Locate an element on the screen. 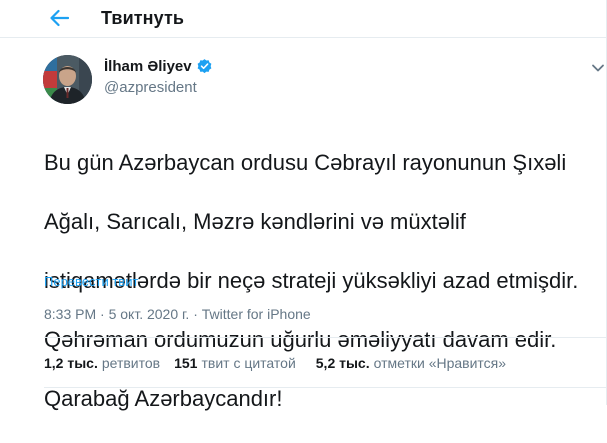  avatar-photo is located at coordinates (67, 79).